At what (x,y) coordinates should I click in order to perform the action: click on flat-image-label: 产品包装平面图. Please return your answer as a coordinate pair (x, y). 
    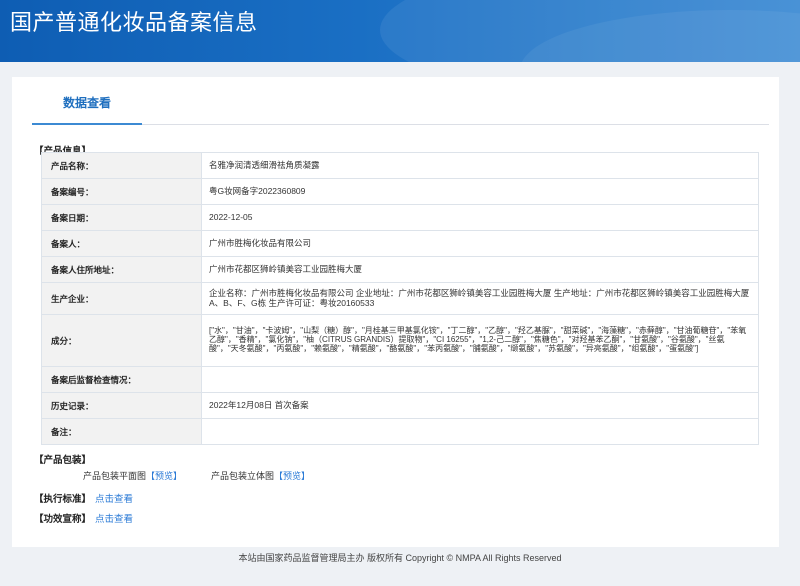
    Looking at the image, I should click on (115, 476).